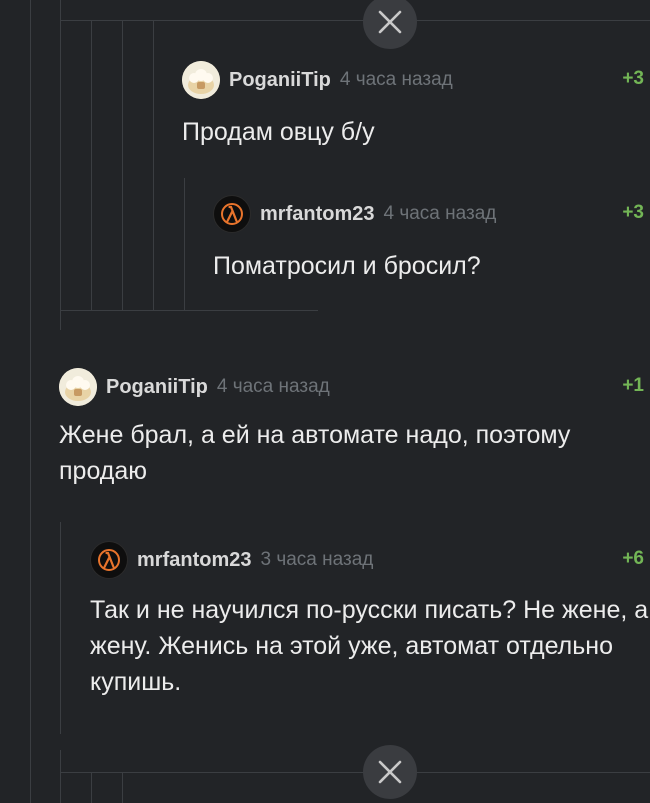  Describe the element at coordinates (633, 385) in the screenshot. I see `comment-rating: +1` at that location.